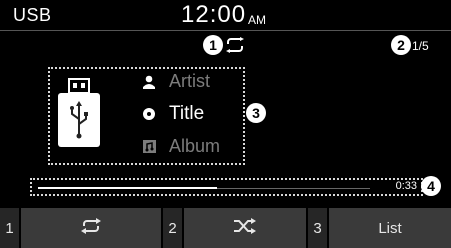 This screenshot has width=451, height=248. I want to click on source-label: USB, so click(32, 15).